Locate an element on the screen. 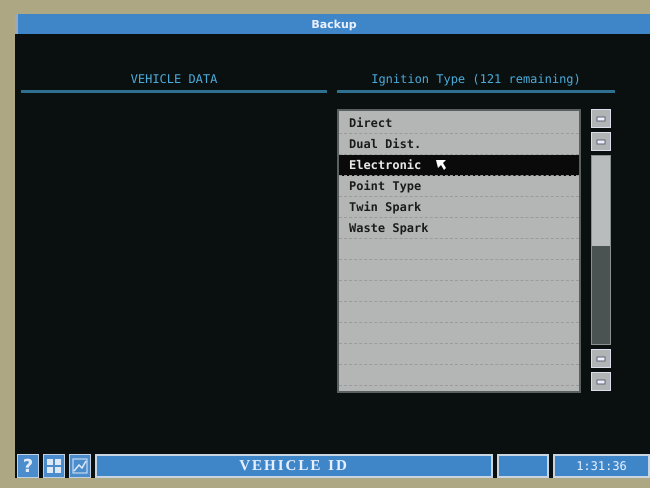 Image resolution: width=650 pixels, height=488 pixels. scroll-top-icon is located at coordinates (601, 118).